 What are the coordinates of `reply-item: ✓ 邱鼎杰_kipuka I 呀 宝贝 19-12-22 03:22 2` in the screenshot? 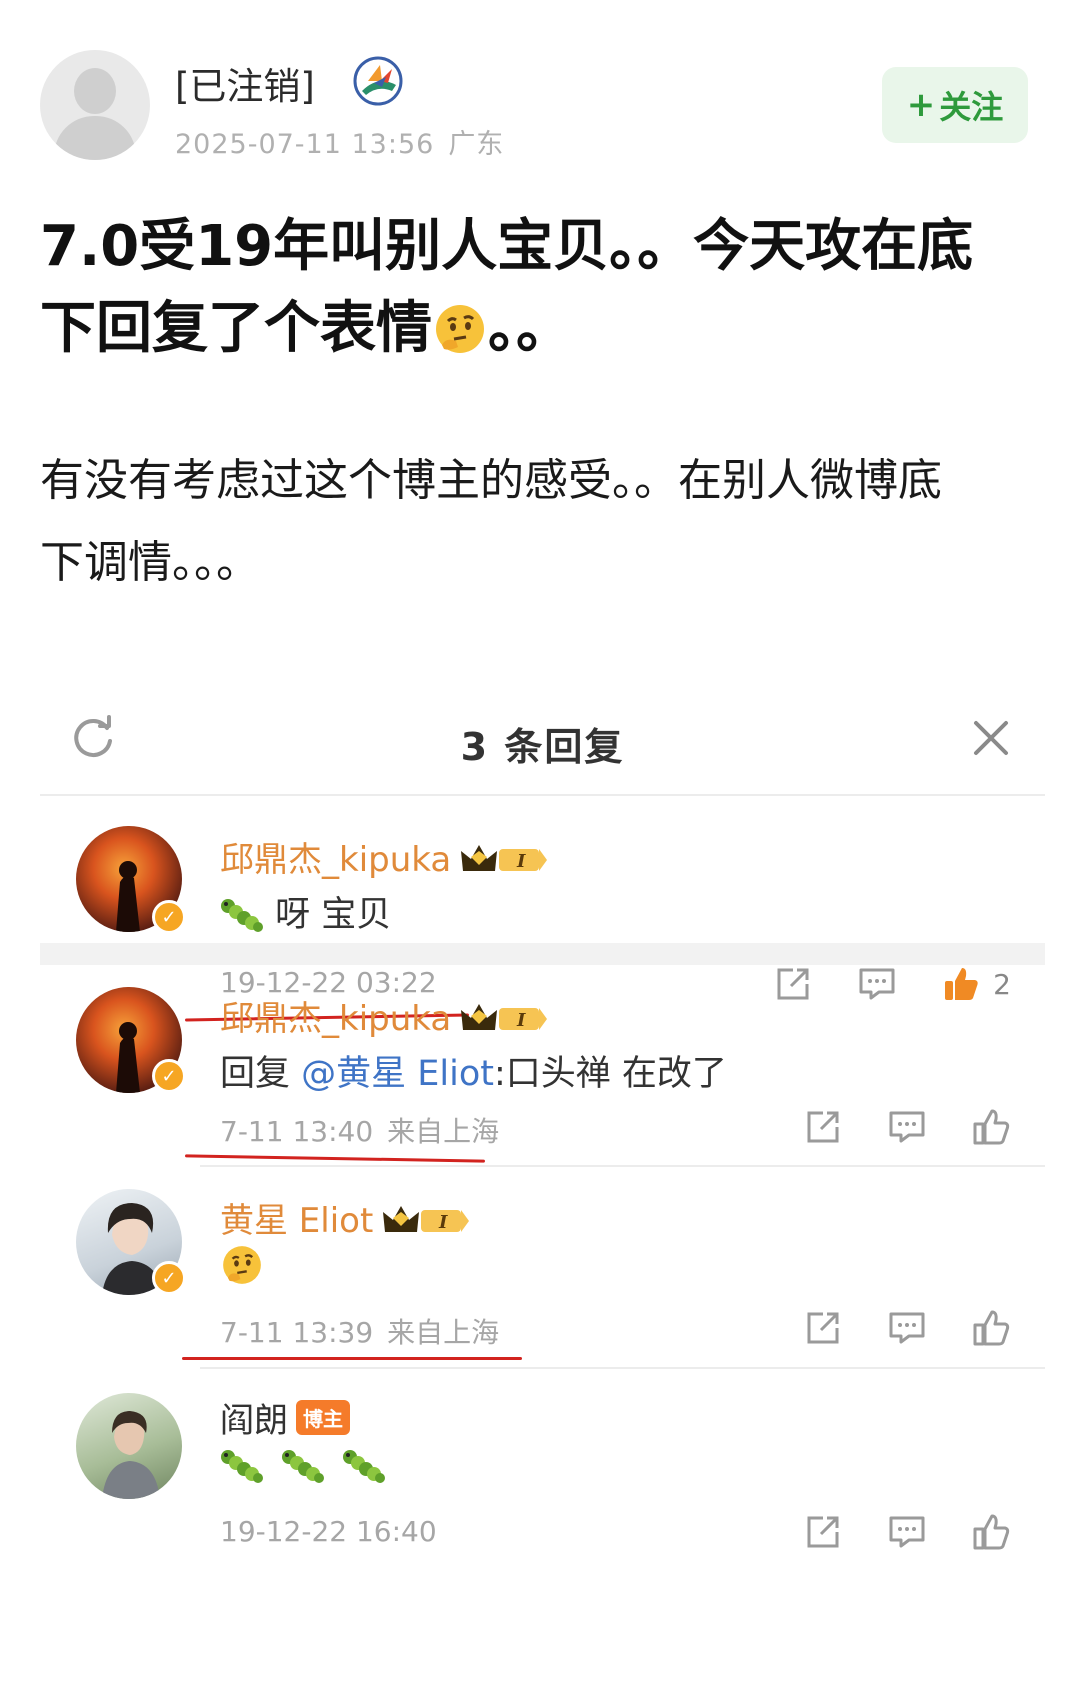 It's located at (542, 909).